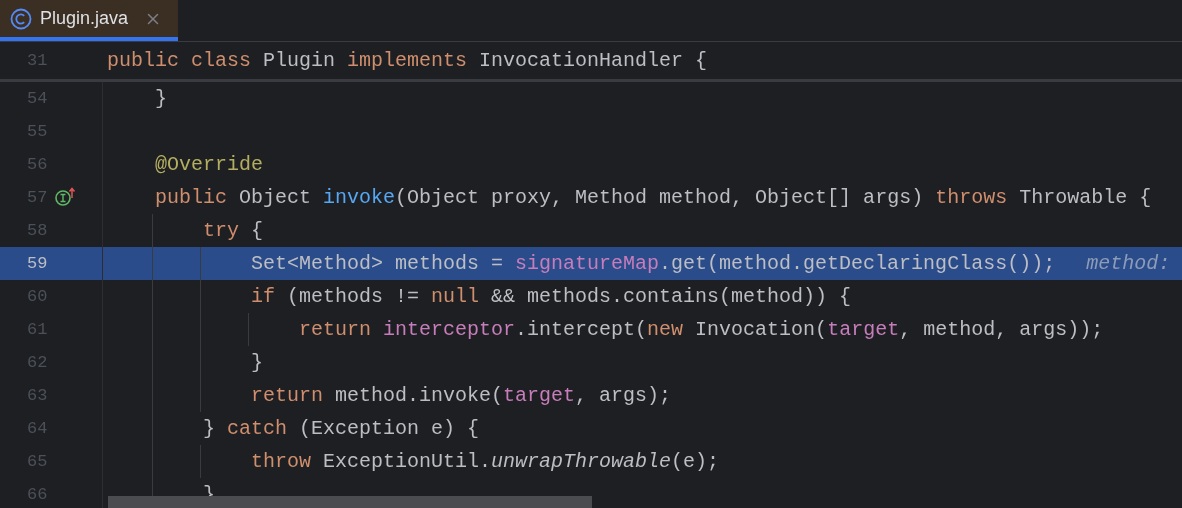 This screenshot has width=1182, height=508. What do you see at coordinates (407, 60) in the screenshot?
I see `code-line: public class Plugin implements InvocationHandler {` at bounding box center [407, 60].